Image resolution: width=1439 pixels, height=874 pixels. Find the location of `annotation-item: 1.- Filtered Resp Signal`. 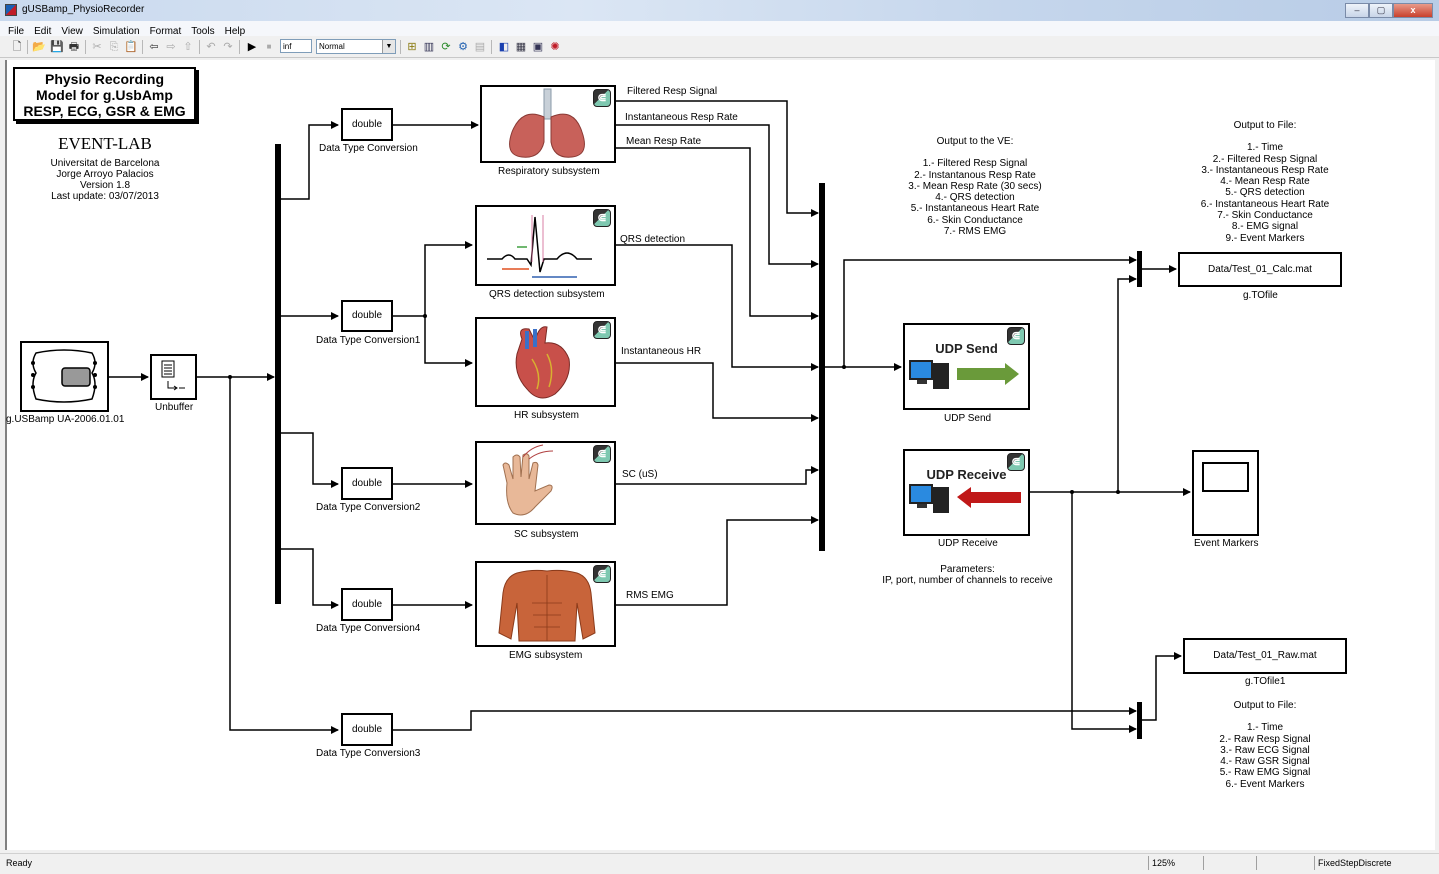

annotation-item: 1.- Filtered Resp Signal is located at coordinates (975, 164).